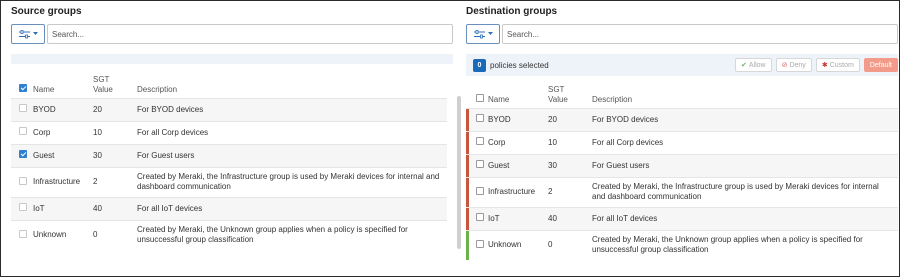 Image resolution: width=900 pixels, height=277 pixels. Describe the element at coordinates (479, 65) in the screenshot. I see `selected-count-badge: 0` at that location.